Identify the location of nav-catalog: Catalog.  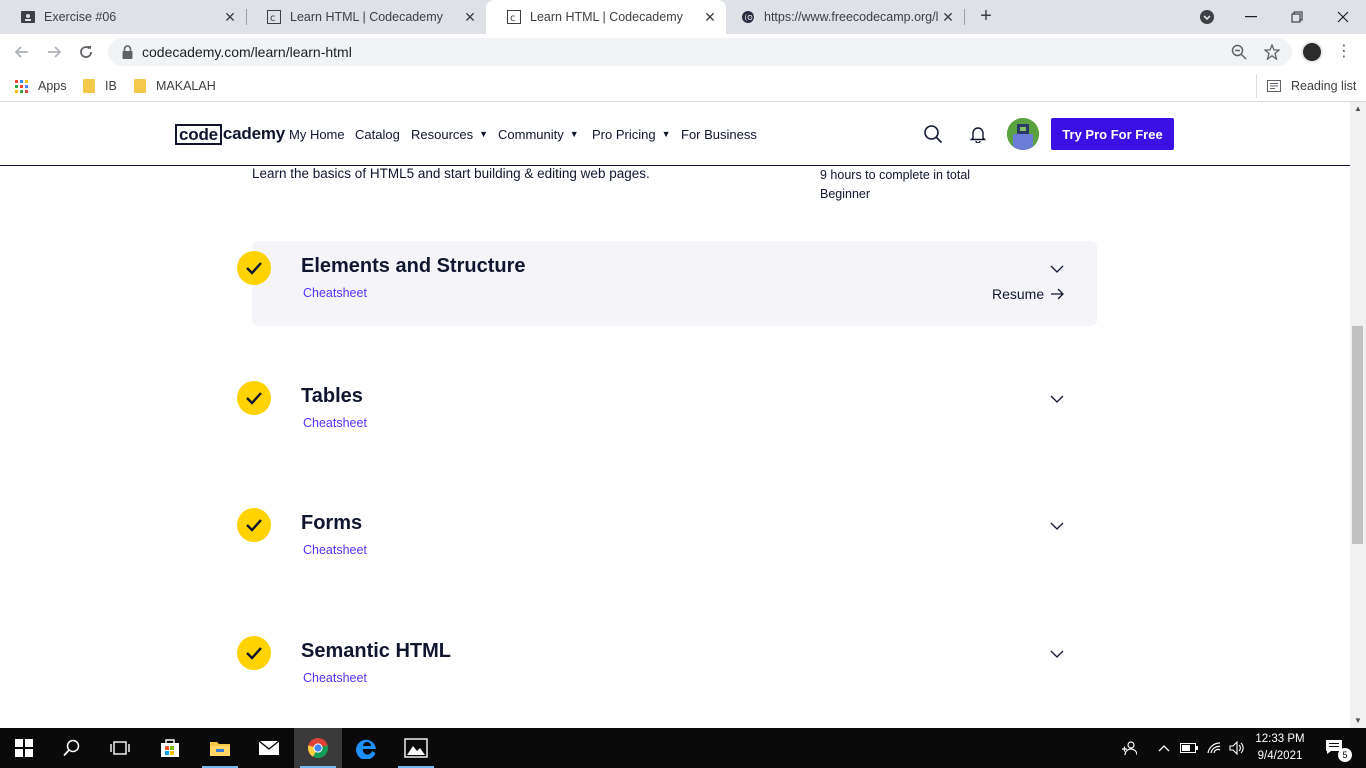
(377, 134).